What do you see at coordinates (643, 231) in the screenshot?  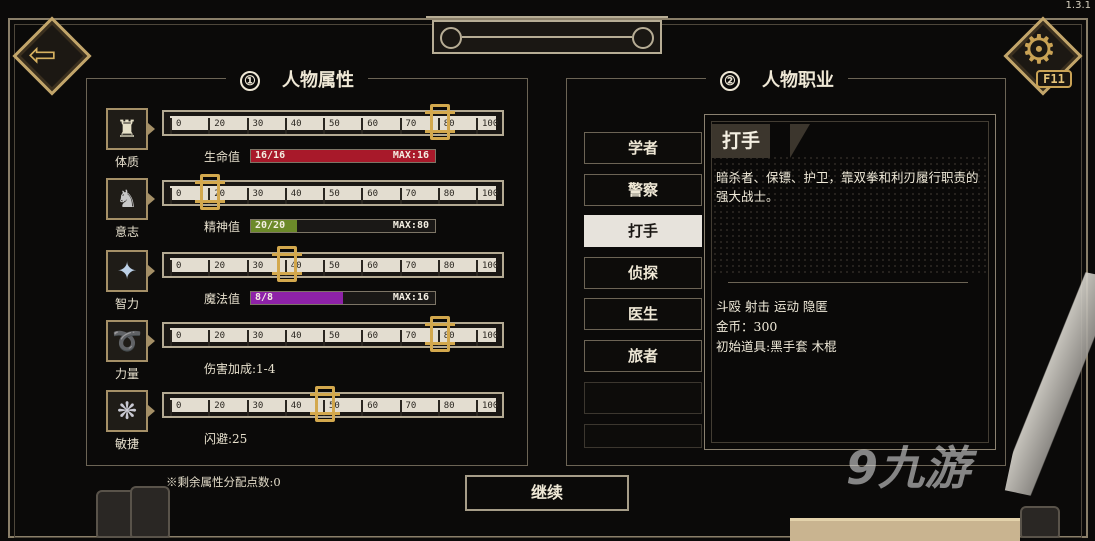 I see `job-button-2: 打手` at bounding box center [643, 231].